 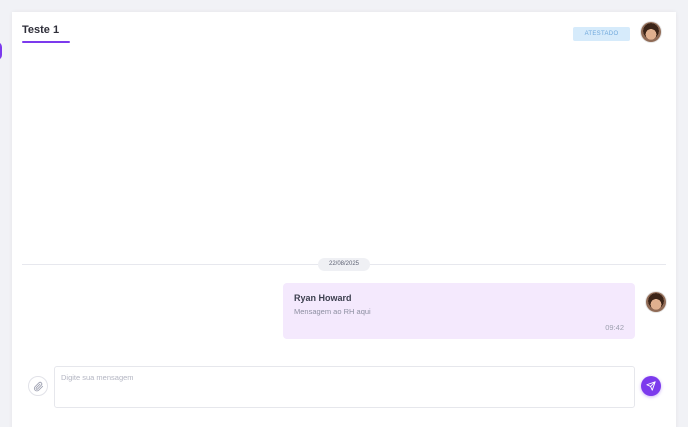 I want to click on title-underline, so click(x=46, y=42).